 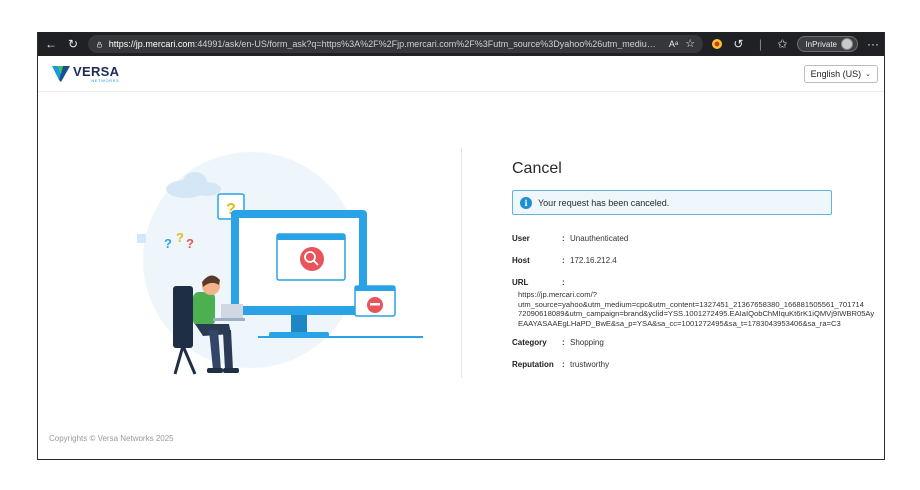 I want to click on url-host: https://jp.mercari.com, so click(x=151, y=44).